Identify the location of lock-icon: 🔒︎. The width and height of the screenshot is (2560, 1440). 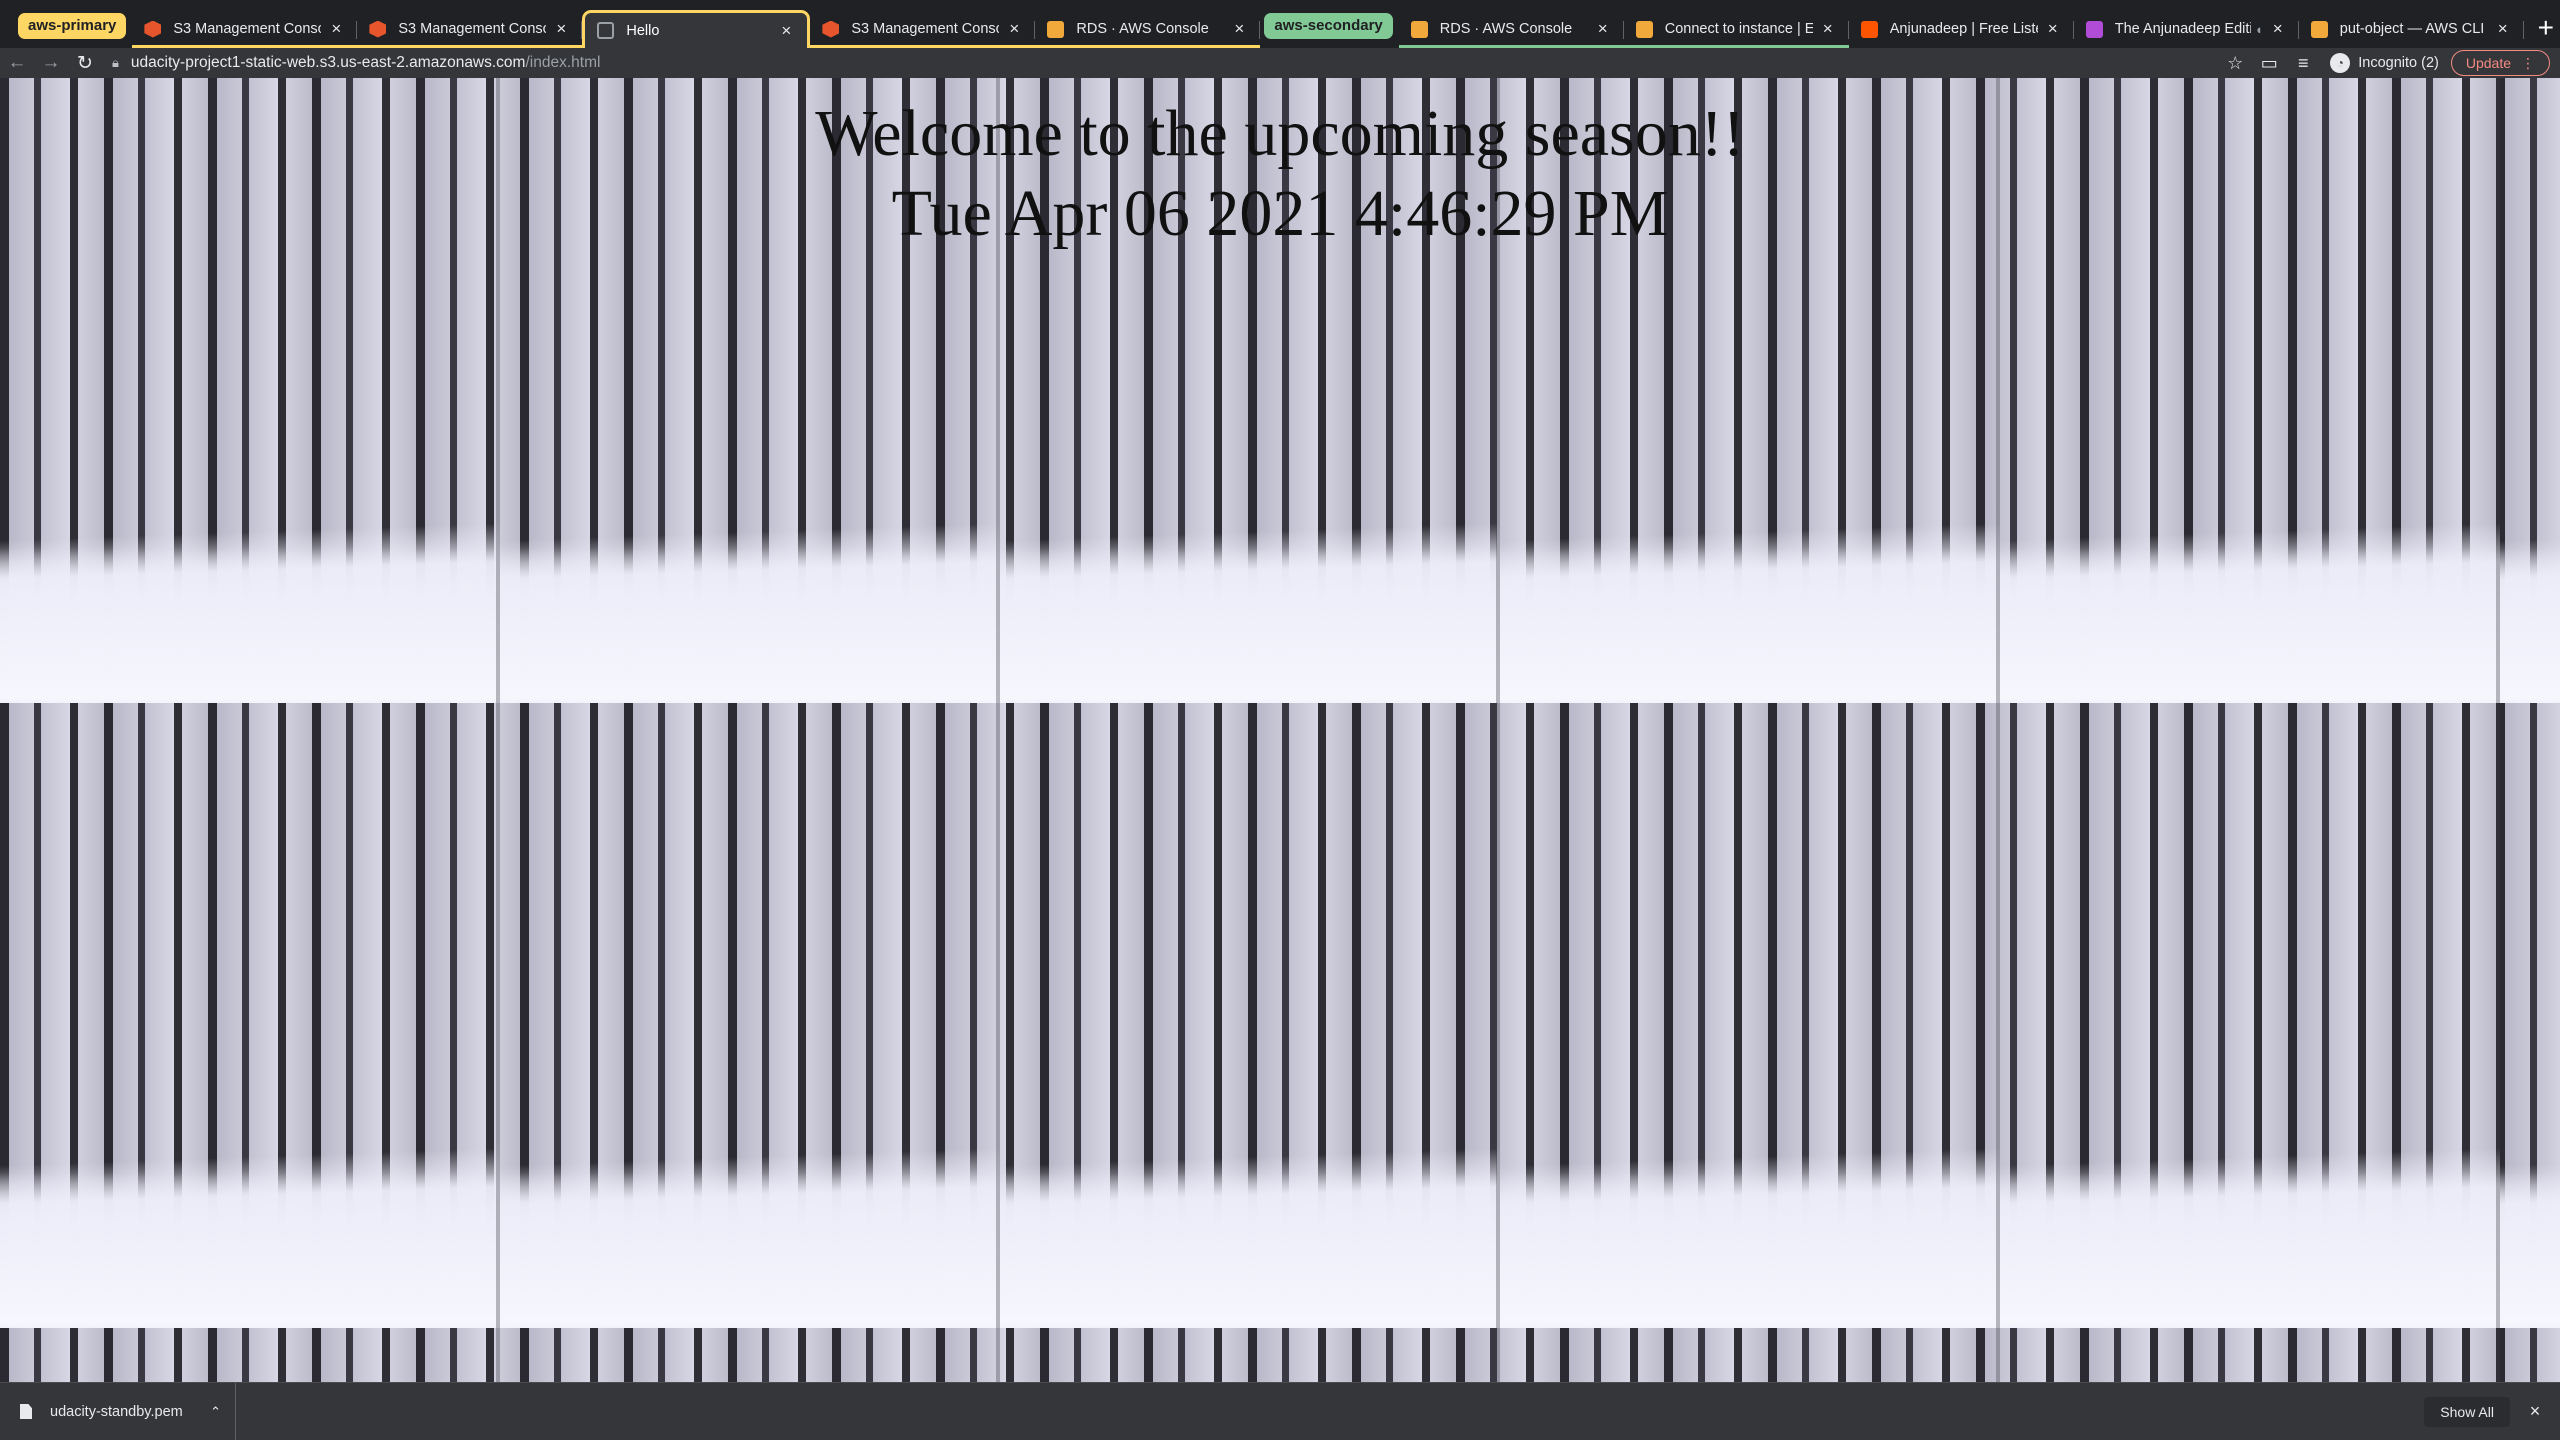
(115, 63).